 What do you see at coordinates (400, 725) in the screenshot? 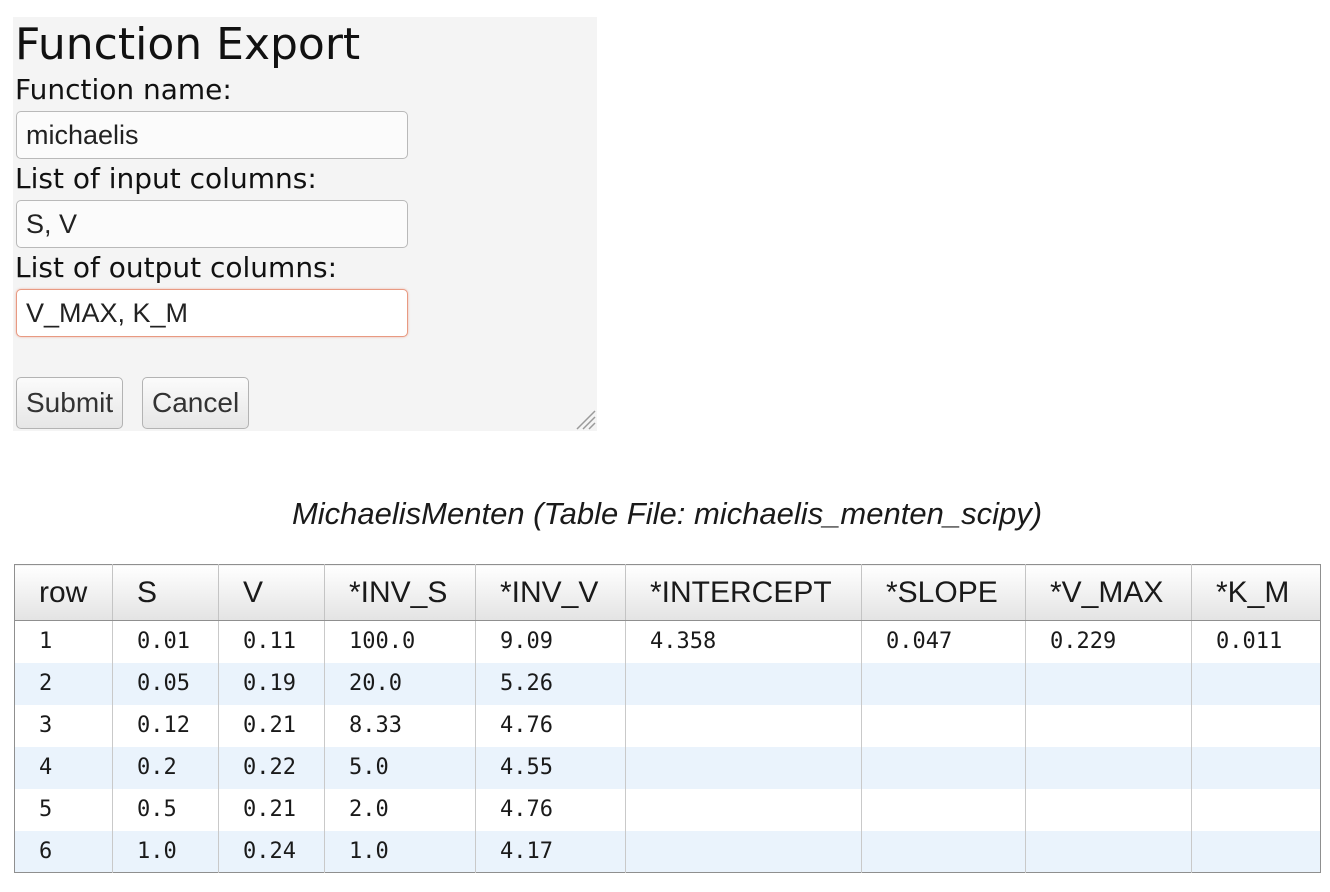
I see `table-cell: 8.33` at bounding box center [400, 725].